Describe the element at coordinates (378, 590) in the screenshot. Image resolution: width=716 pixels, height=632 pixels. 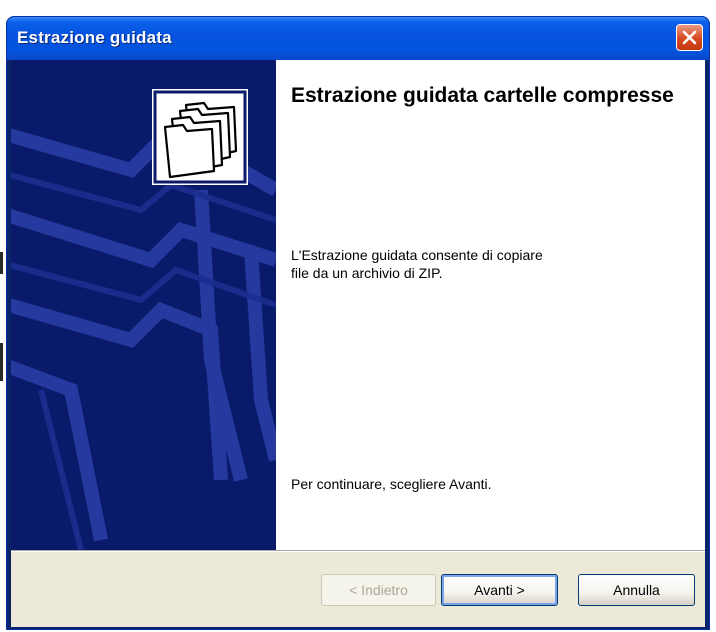
I see `back-button: < Indietro` at that location.